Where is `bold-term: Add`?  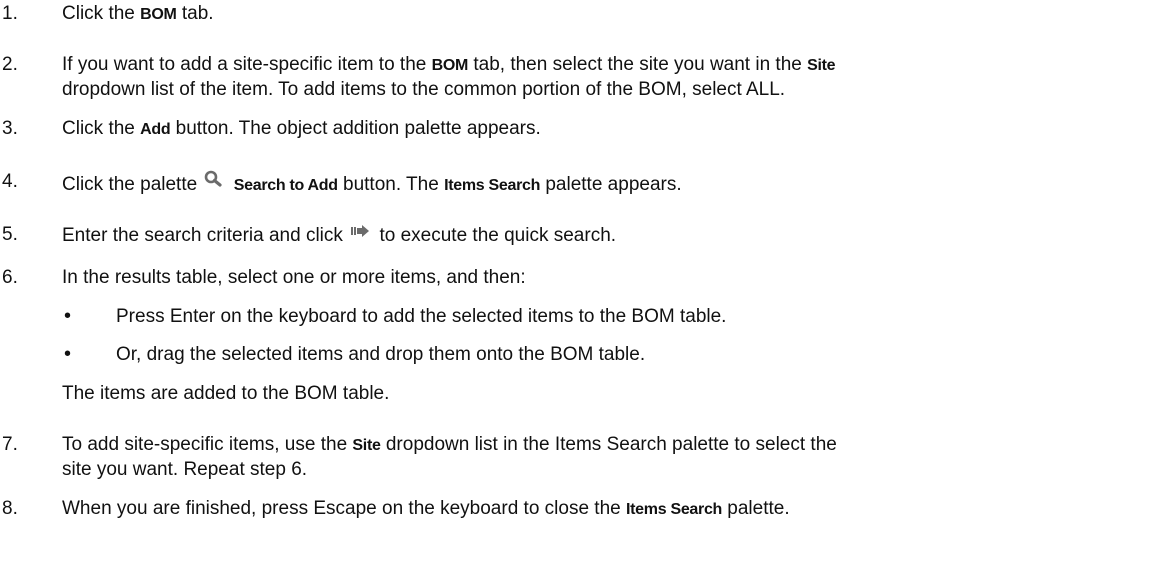
bold-term: Add is located at coordinates (155, 129).